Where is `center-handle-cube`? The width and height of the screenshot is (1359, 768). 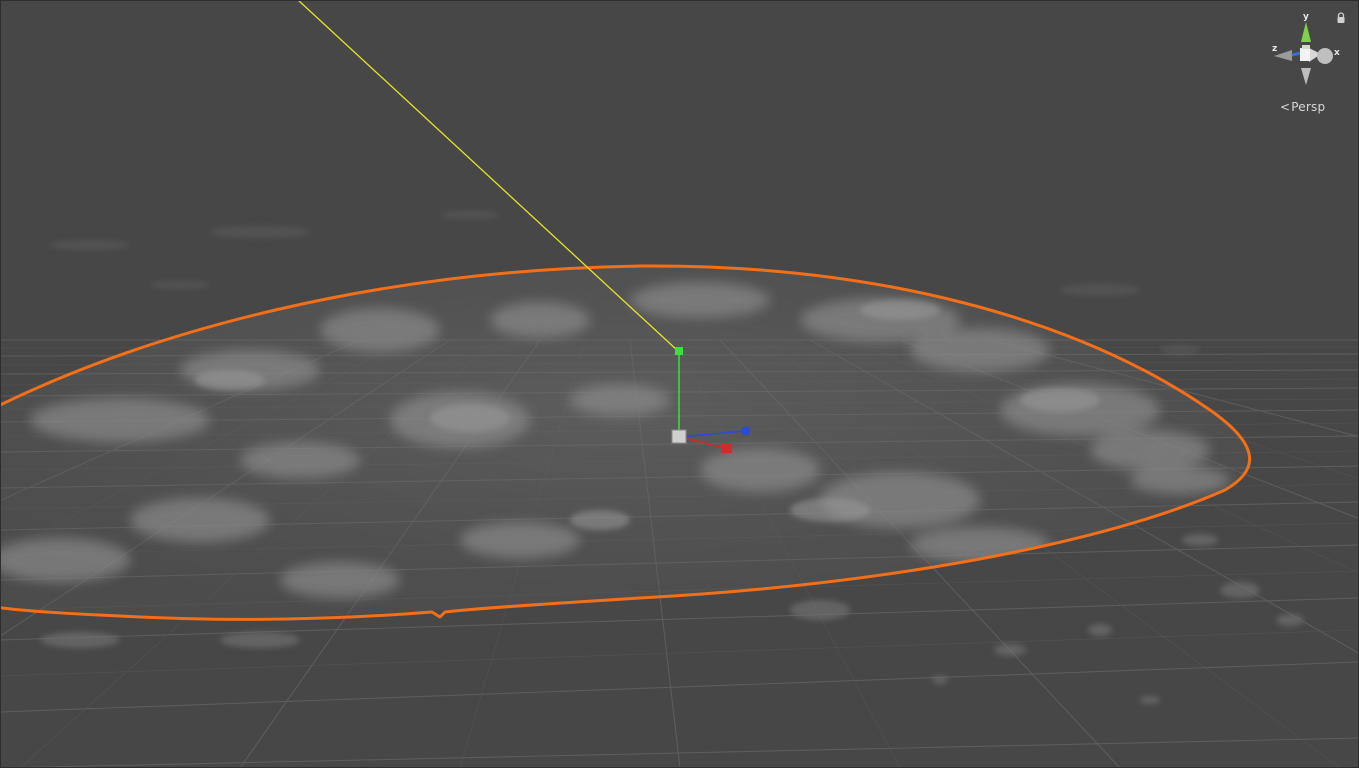 center-handle-cube is located at coordinates (679, 436).